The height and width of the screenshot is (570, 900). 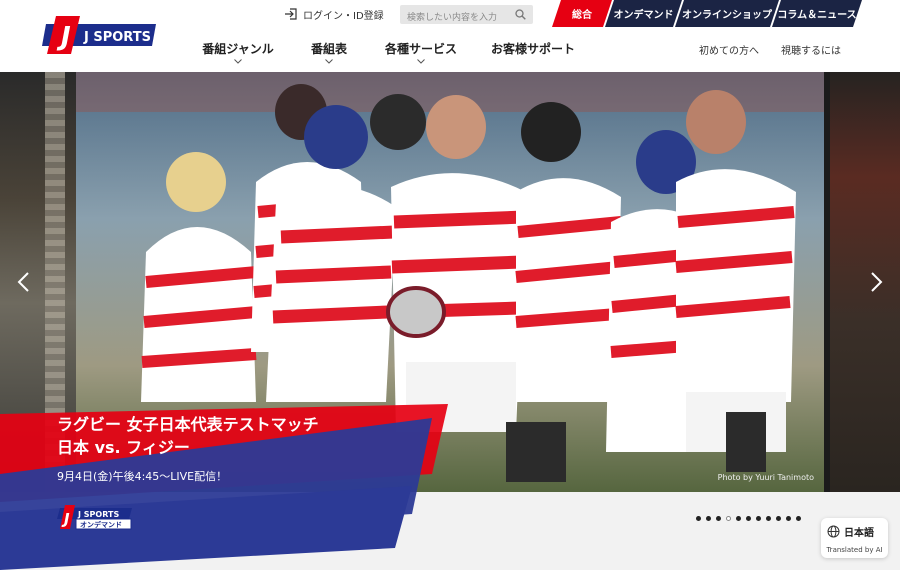 I want to click on search-input, so click(x=454, y=18).